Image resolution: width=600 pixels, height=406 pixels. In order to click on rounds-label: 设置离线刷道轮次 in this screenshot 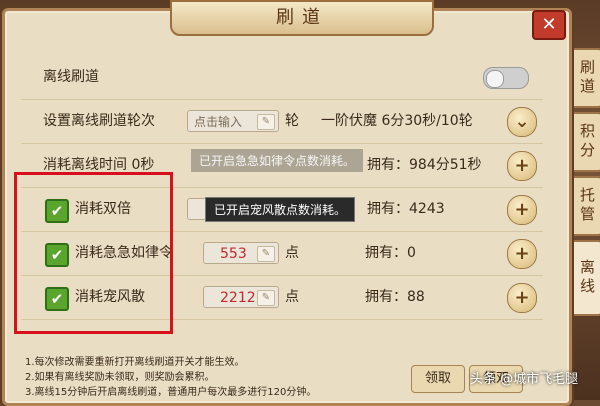, I will do `click(99, 121)`.